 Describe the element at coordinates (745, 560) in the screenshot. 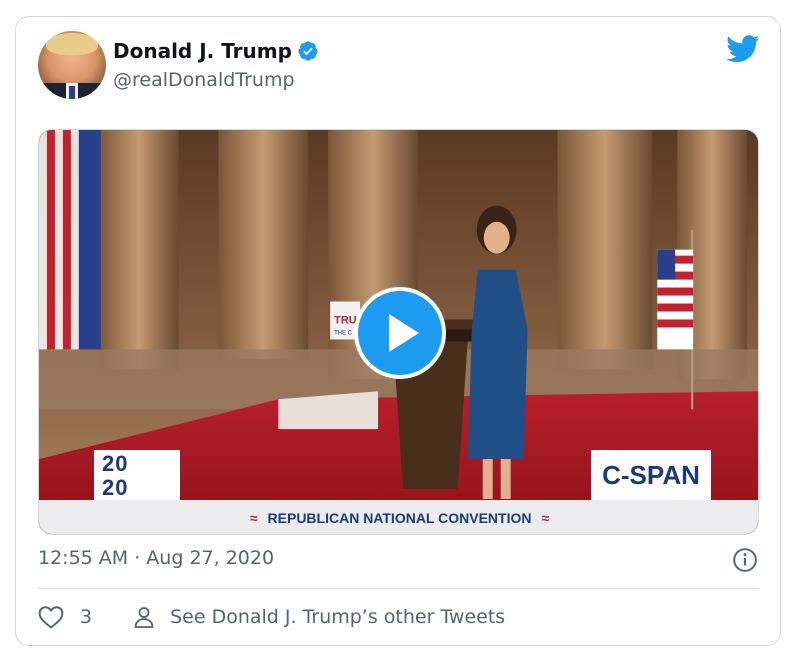

I see `info-icon` at that location.